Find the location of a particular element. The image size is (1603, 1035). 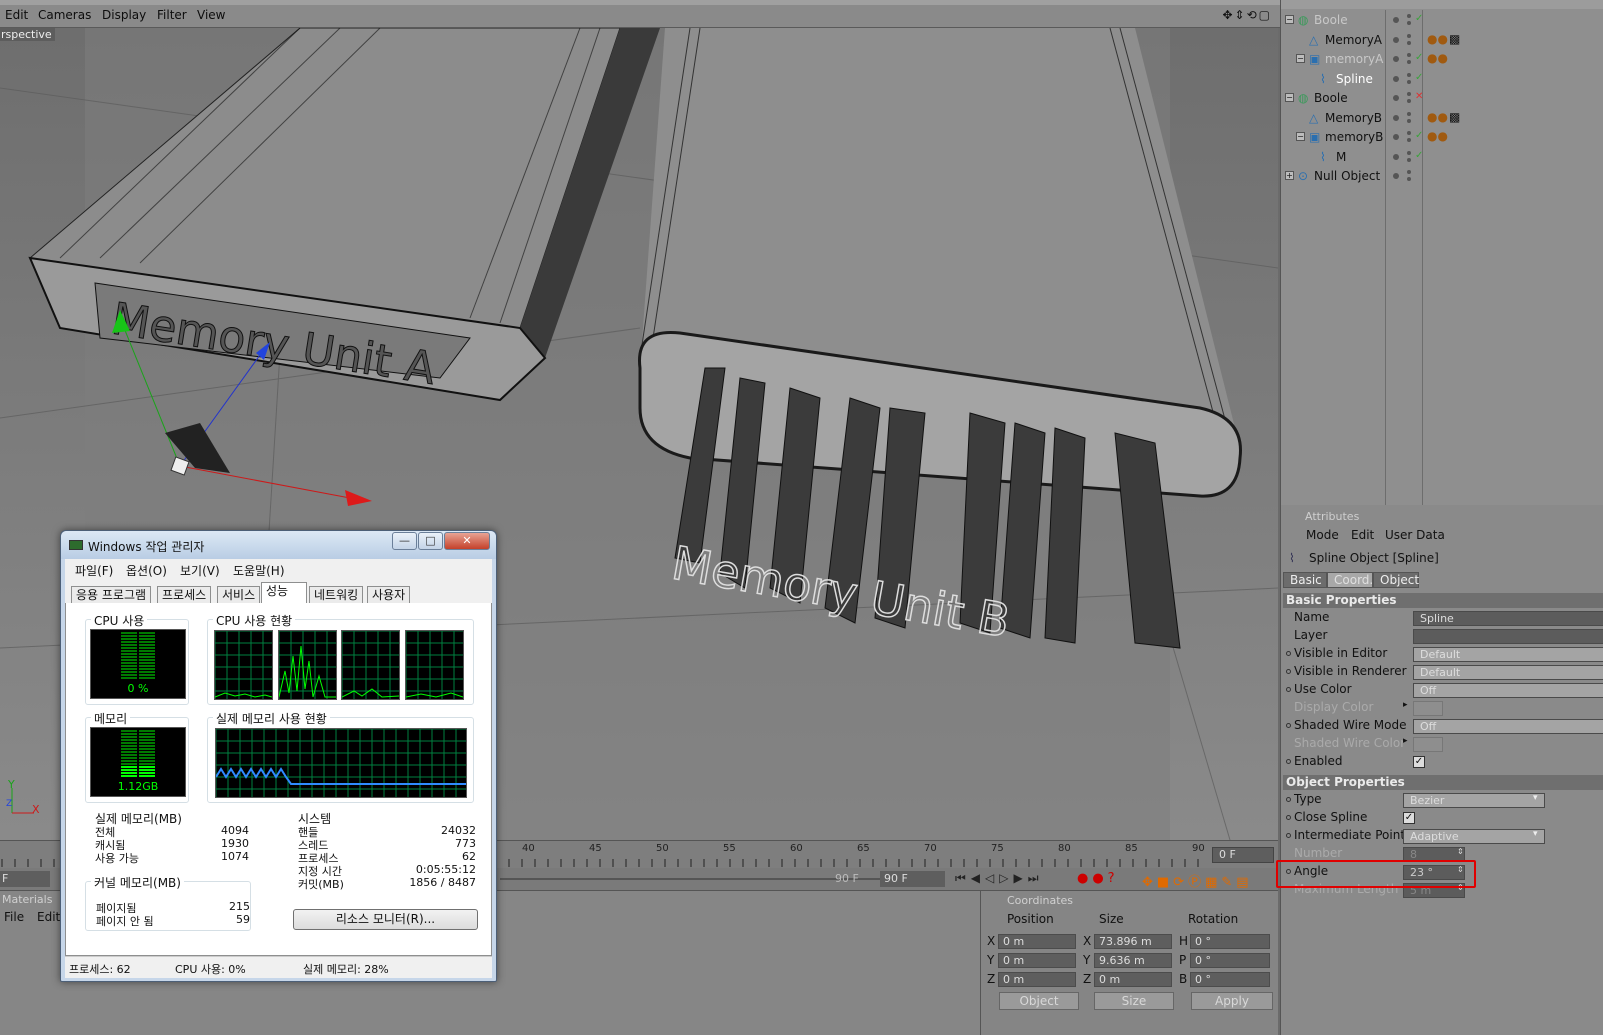

size-y-field: 9.636 m is located at coordinates (1133, 960).